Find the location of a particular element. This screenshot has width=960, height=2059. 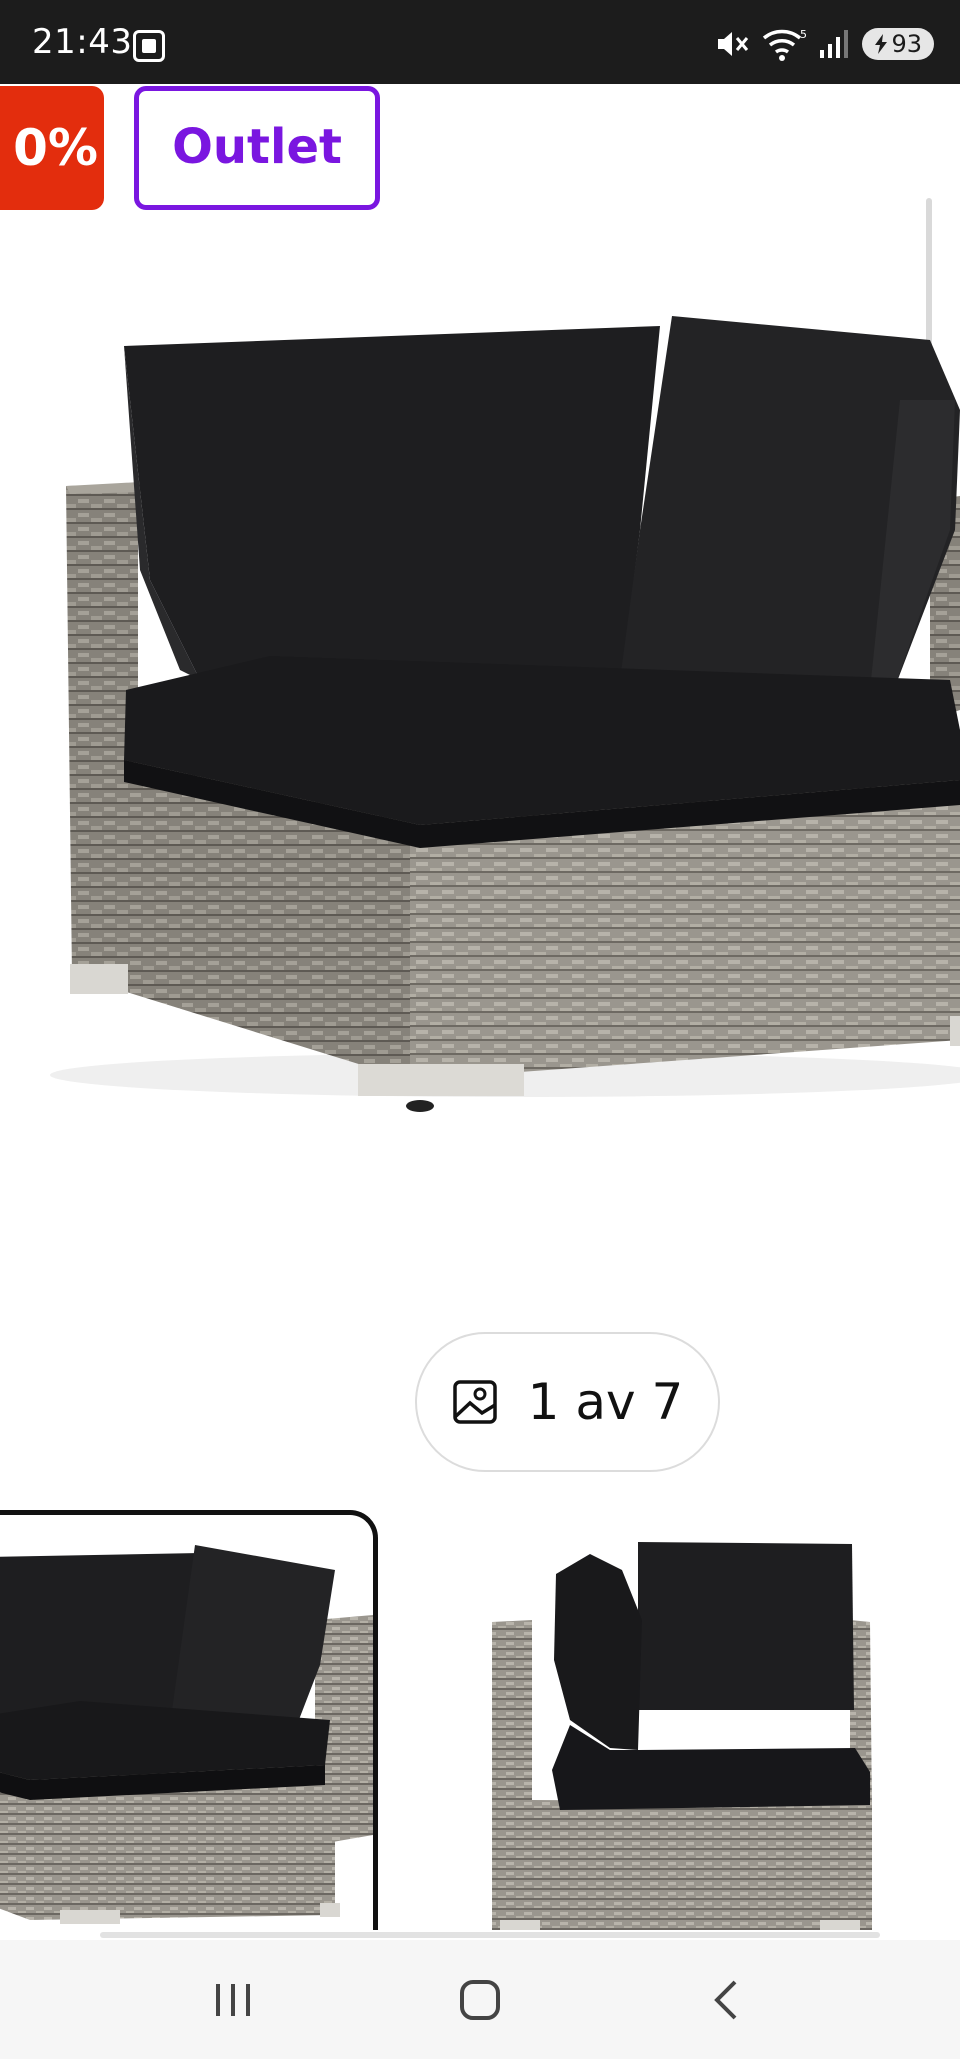

image-counter: 1 av 7 is located at coordinates (567, 1402).